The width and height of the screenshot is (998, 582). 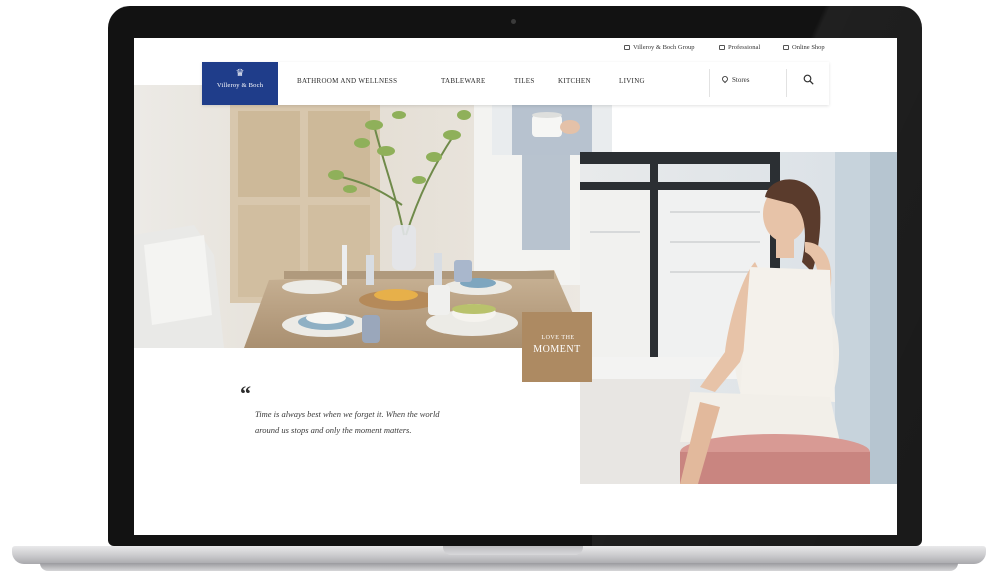 I want to click on nav-tableware: TABLEWARE, so click(x=463, y=81).